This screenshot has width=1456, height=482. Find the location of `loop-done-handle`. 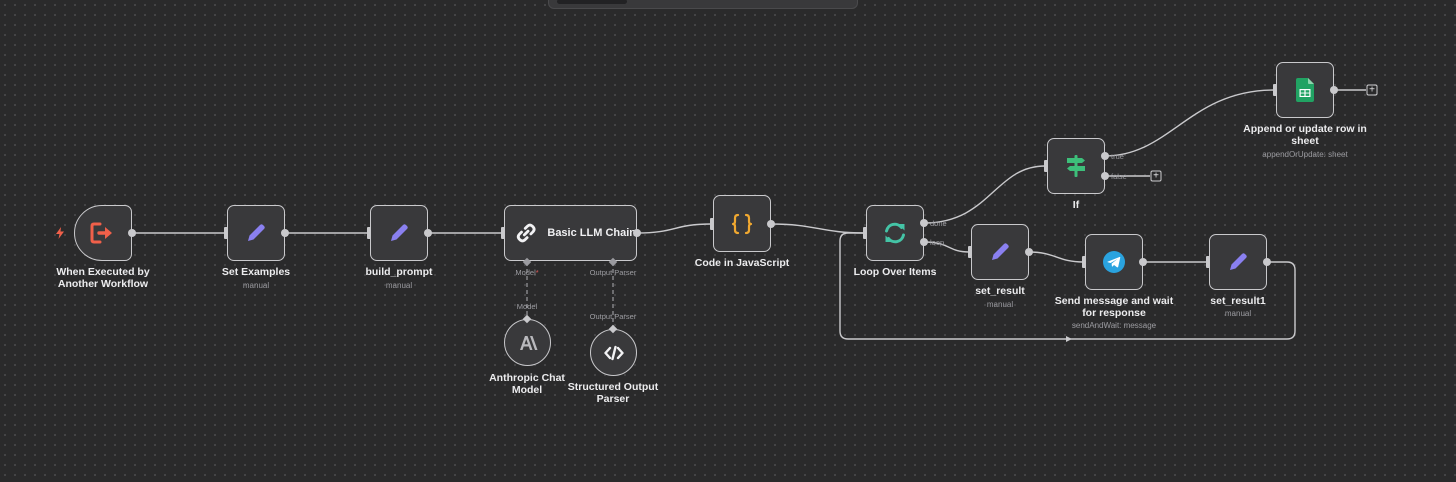

loop-done-handle is located at coordinates (924, 223).